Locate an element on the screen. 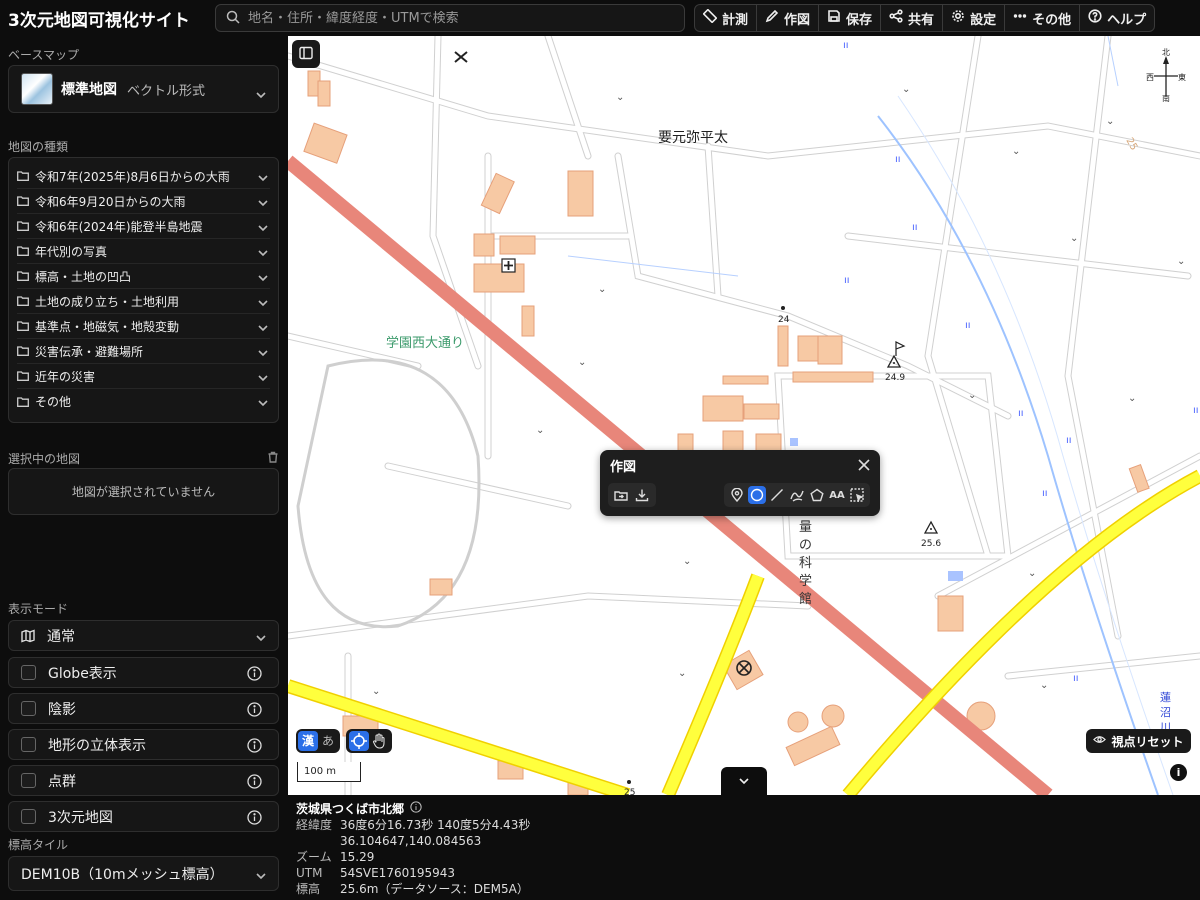 The width and height of the screenshot is (1200, 900). map-type-item: 令和6年9月20日からの大雨 is located at coordinates (143, 201).